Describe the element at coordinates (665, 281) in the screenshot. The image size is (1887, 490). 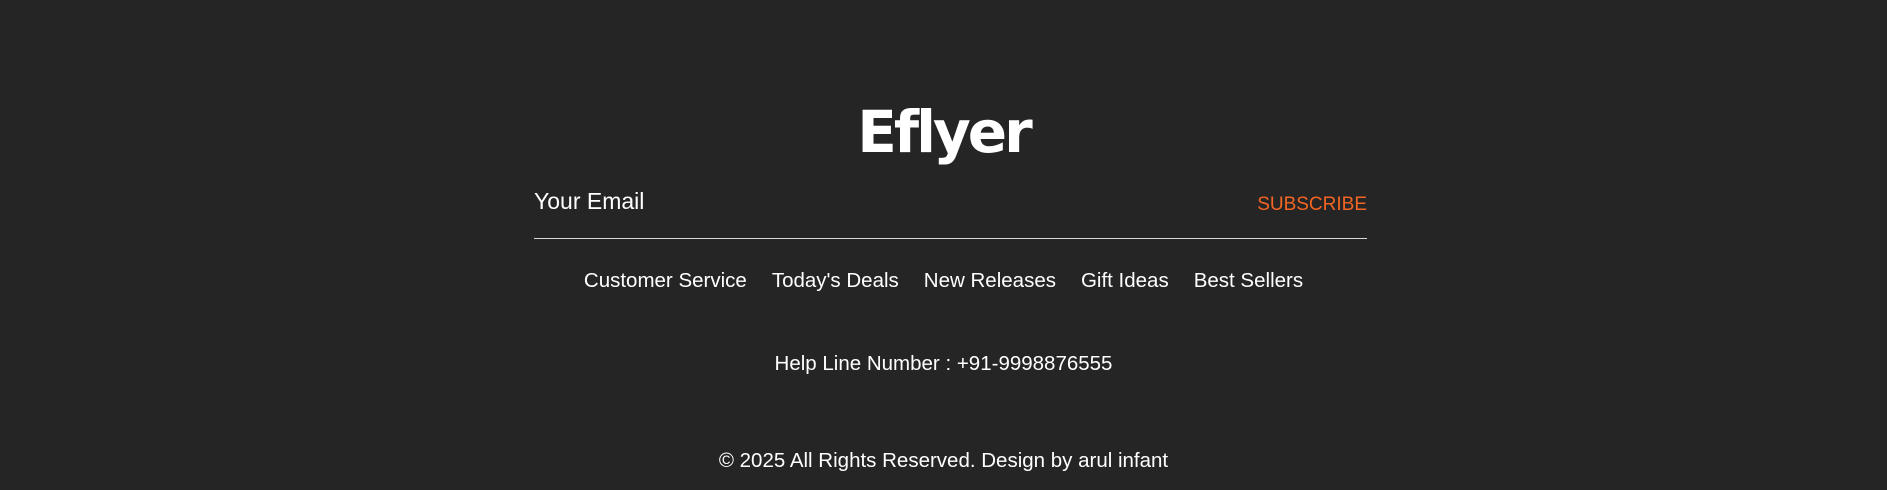
I see `nav-link-customer-service: Customer Service` at that location.